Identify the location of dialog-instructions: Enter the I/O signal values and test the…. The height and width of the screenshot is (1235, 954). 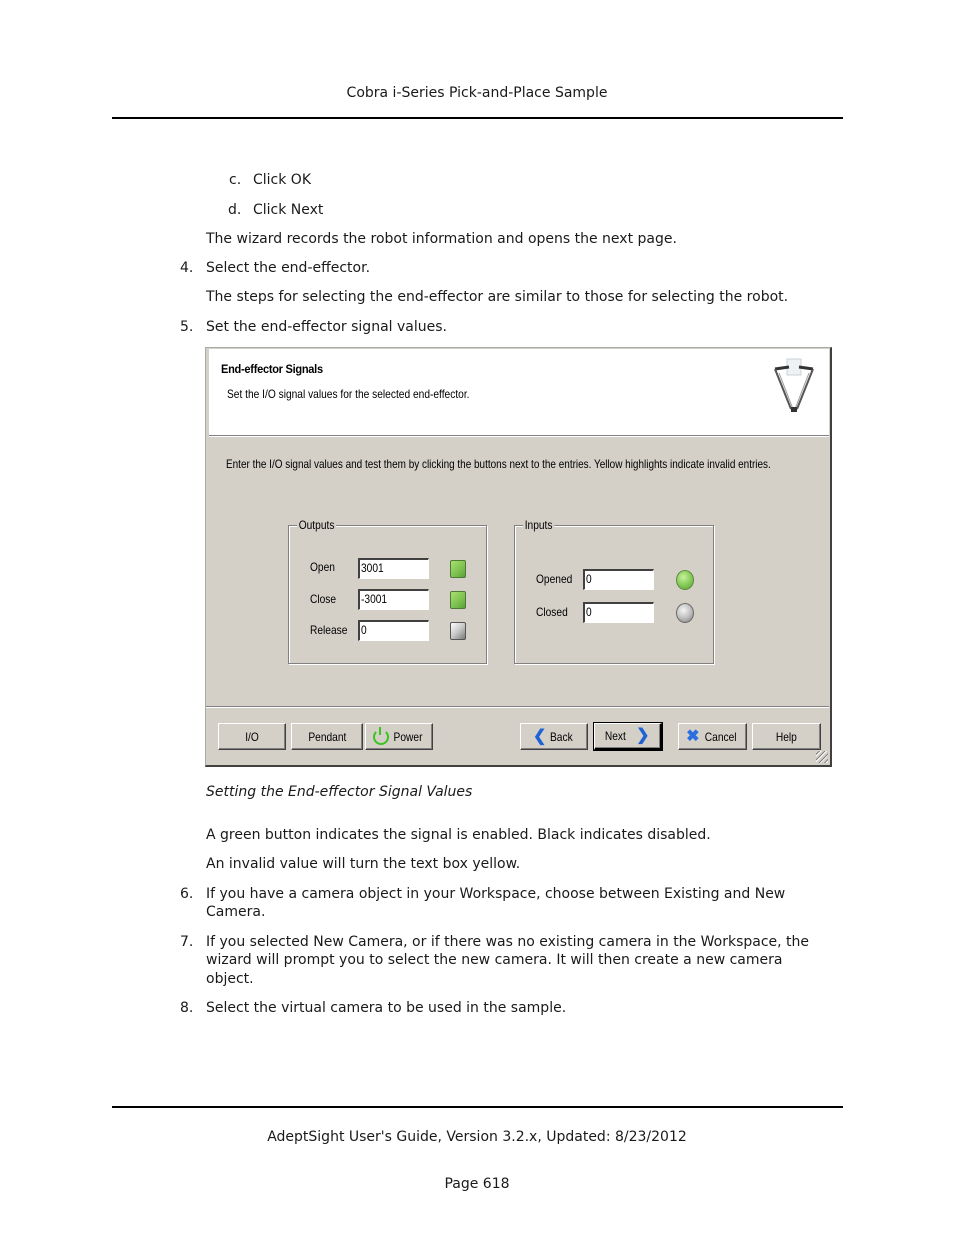
(498, 464).